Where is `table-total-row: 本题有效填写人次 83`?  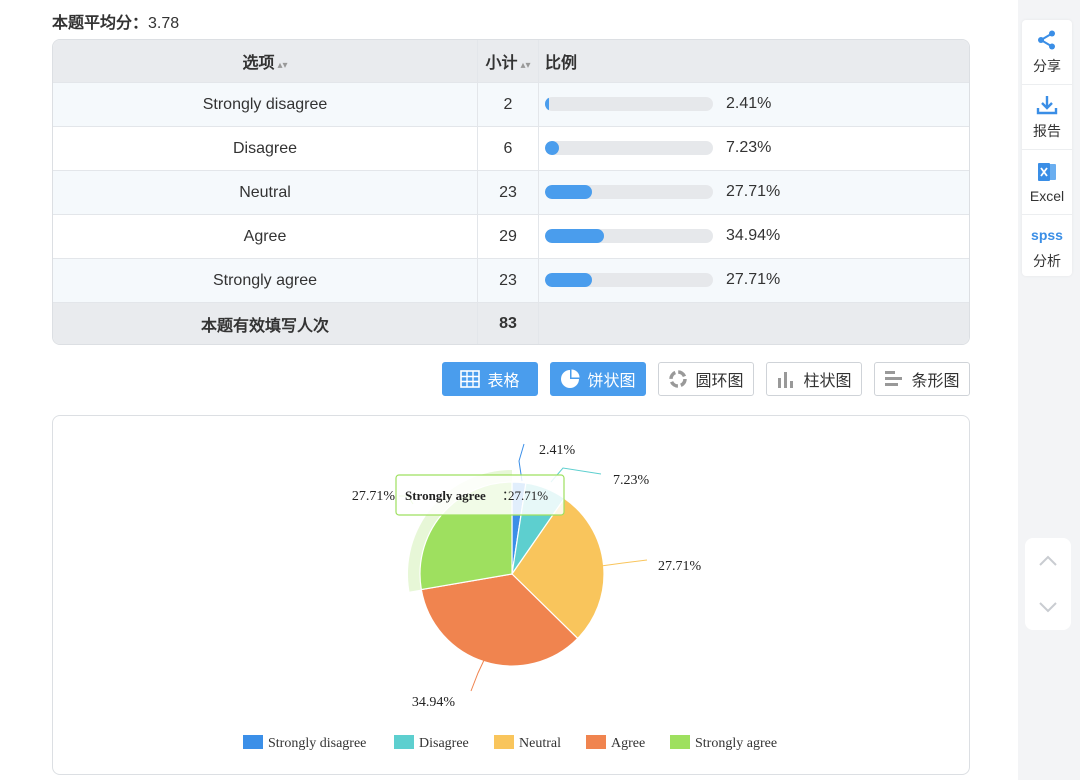
table-total-row: 本题有效填写人次 83 is located at coordinates (511, 323).